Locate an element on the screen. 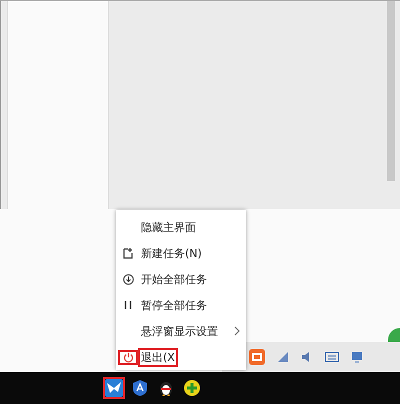 The image size is (400, 404). menu-item: 退出(X is located at coordinates (158, 357).